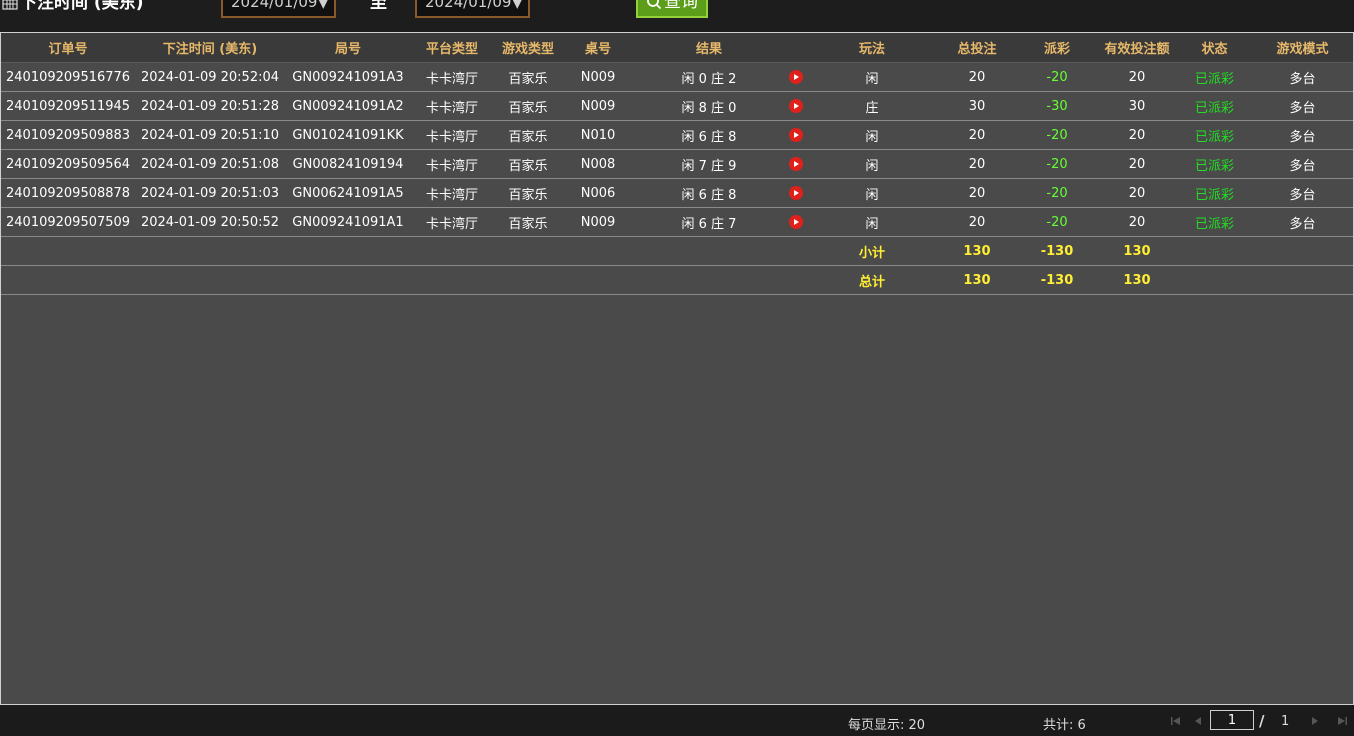 The height and width of the screenshot is (736, 1354). I want to click on query-button: 查询, so click(672, 9).